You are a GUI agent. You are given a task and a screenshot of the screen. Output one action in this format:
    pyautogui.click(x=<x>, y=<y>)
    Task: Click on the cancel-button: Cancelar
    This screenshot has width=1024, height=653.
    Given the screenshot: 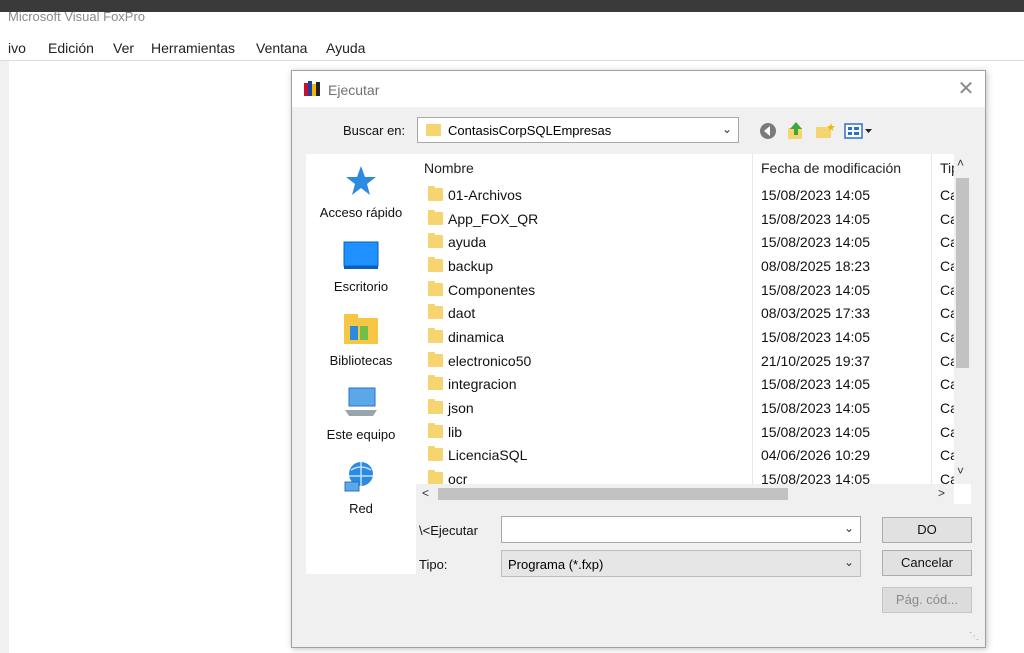 What is the action you would take?
    pyautogui.click(x=927, y=563)
    